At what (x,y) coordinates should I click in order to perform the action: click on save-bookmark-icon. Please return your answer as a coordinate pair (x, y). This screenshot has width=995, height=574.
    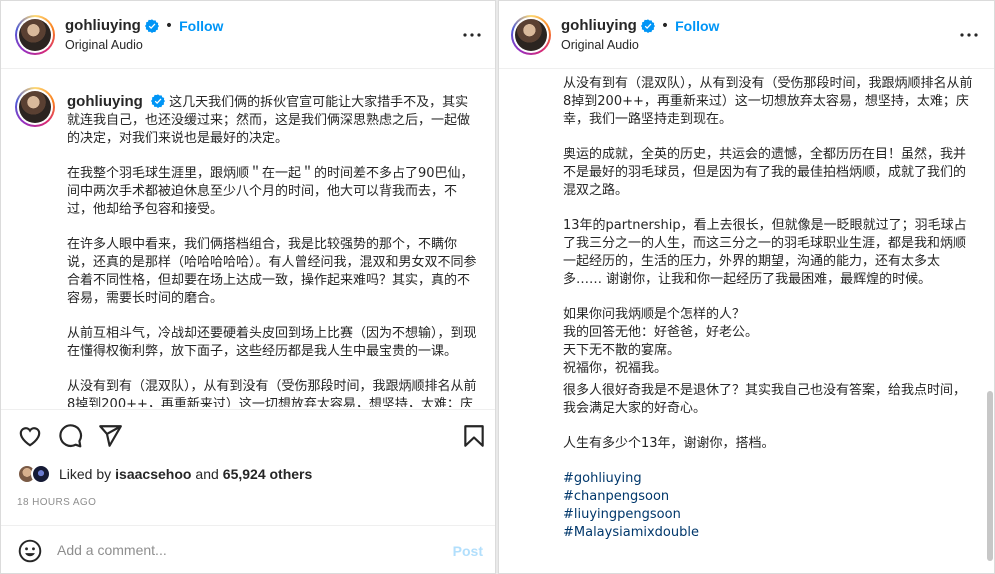
    Looking at the image, I should click on (474, 436).